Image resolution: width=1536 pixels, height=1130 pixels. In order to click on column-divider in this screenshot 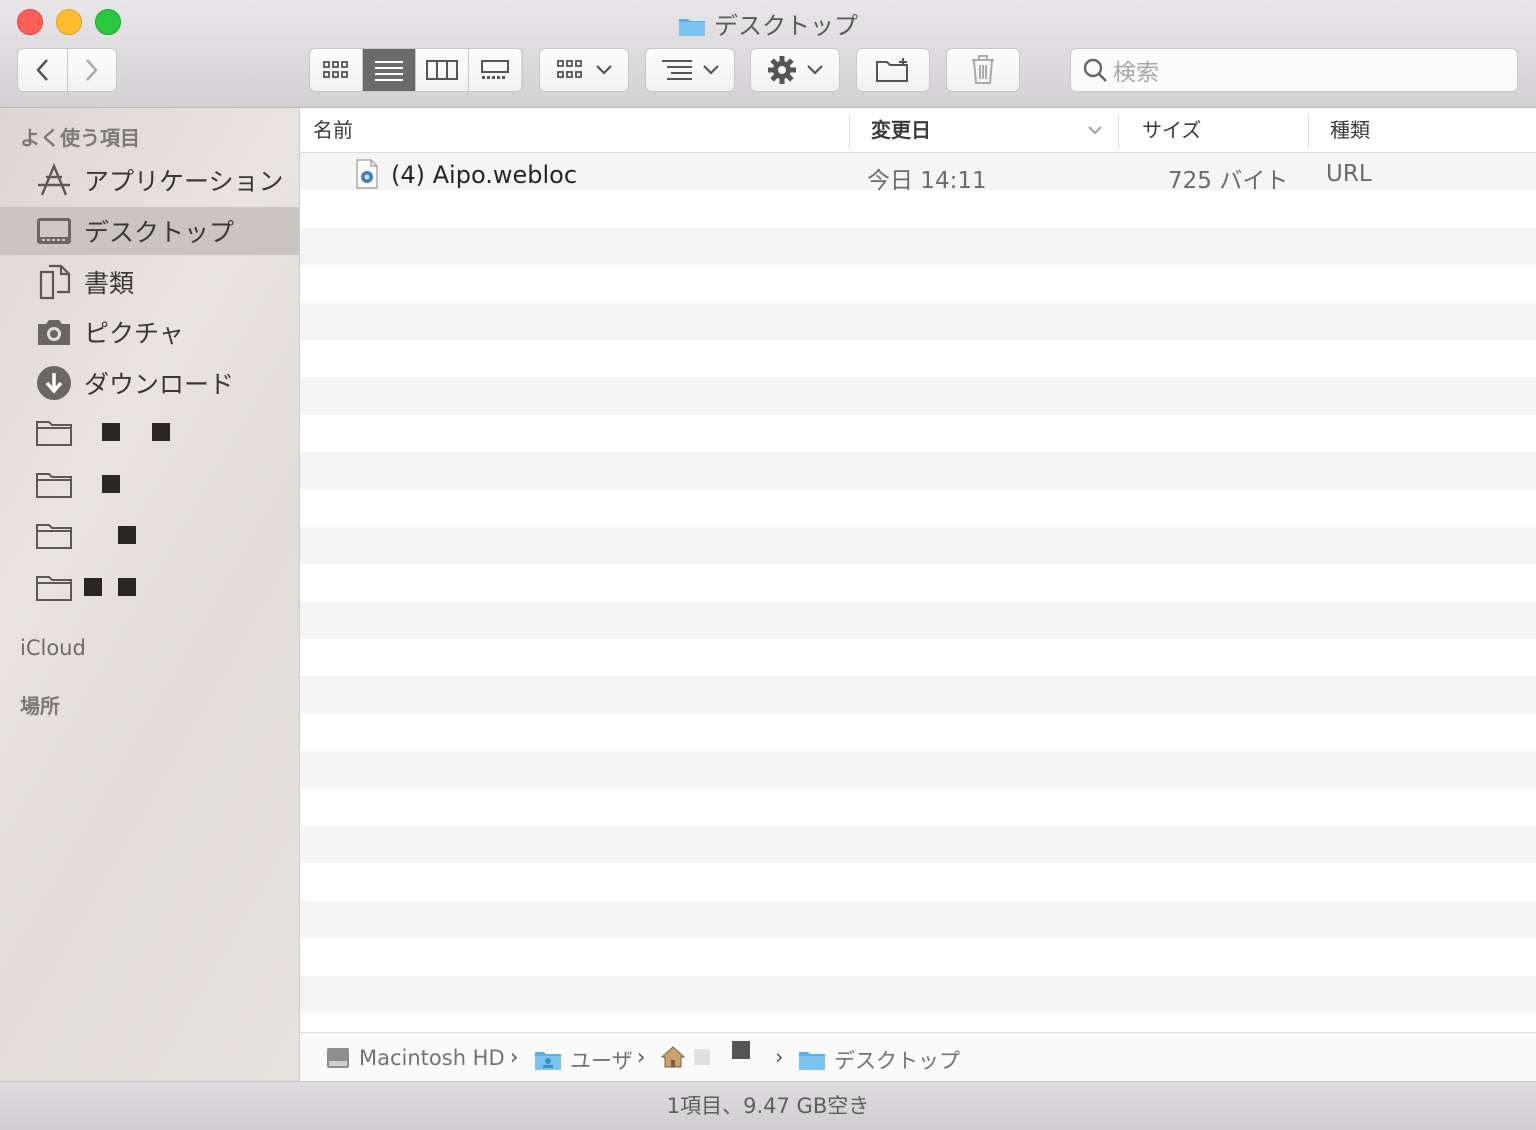, I will do `click(1308, 131)`.